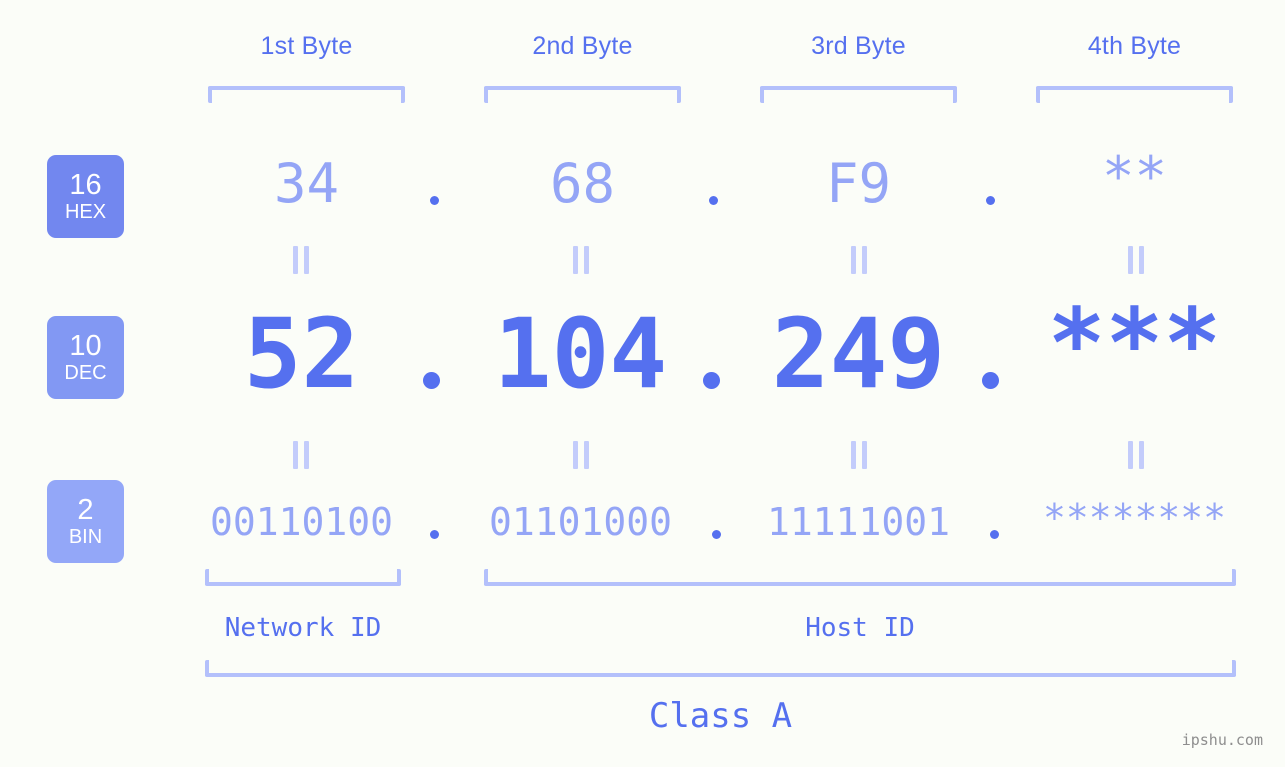  What do you see at coordinates (720, 716) in the screenshot?
I see `class-label: Class A` at bounding box center [720, 716].